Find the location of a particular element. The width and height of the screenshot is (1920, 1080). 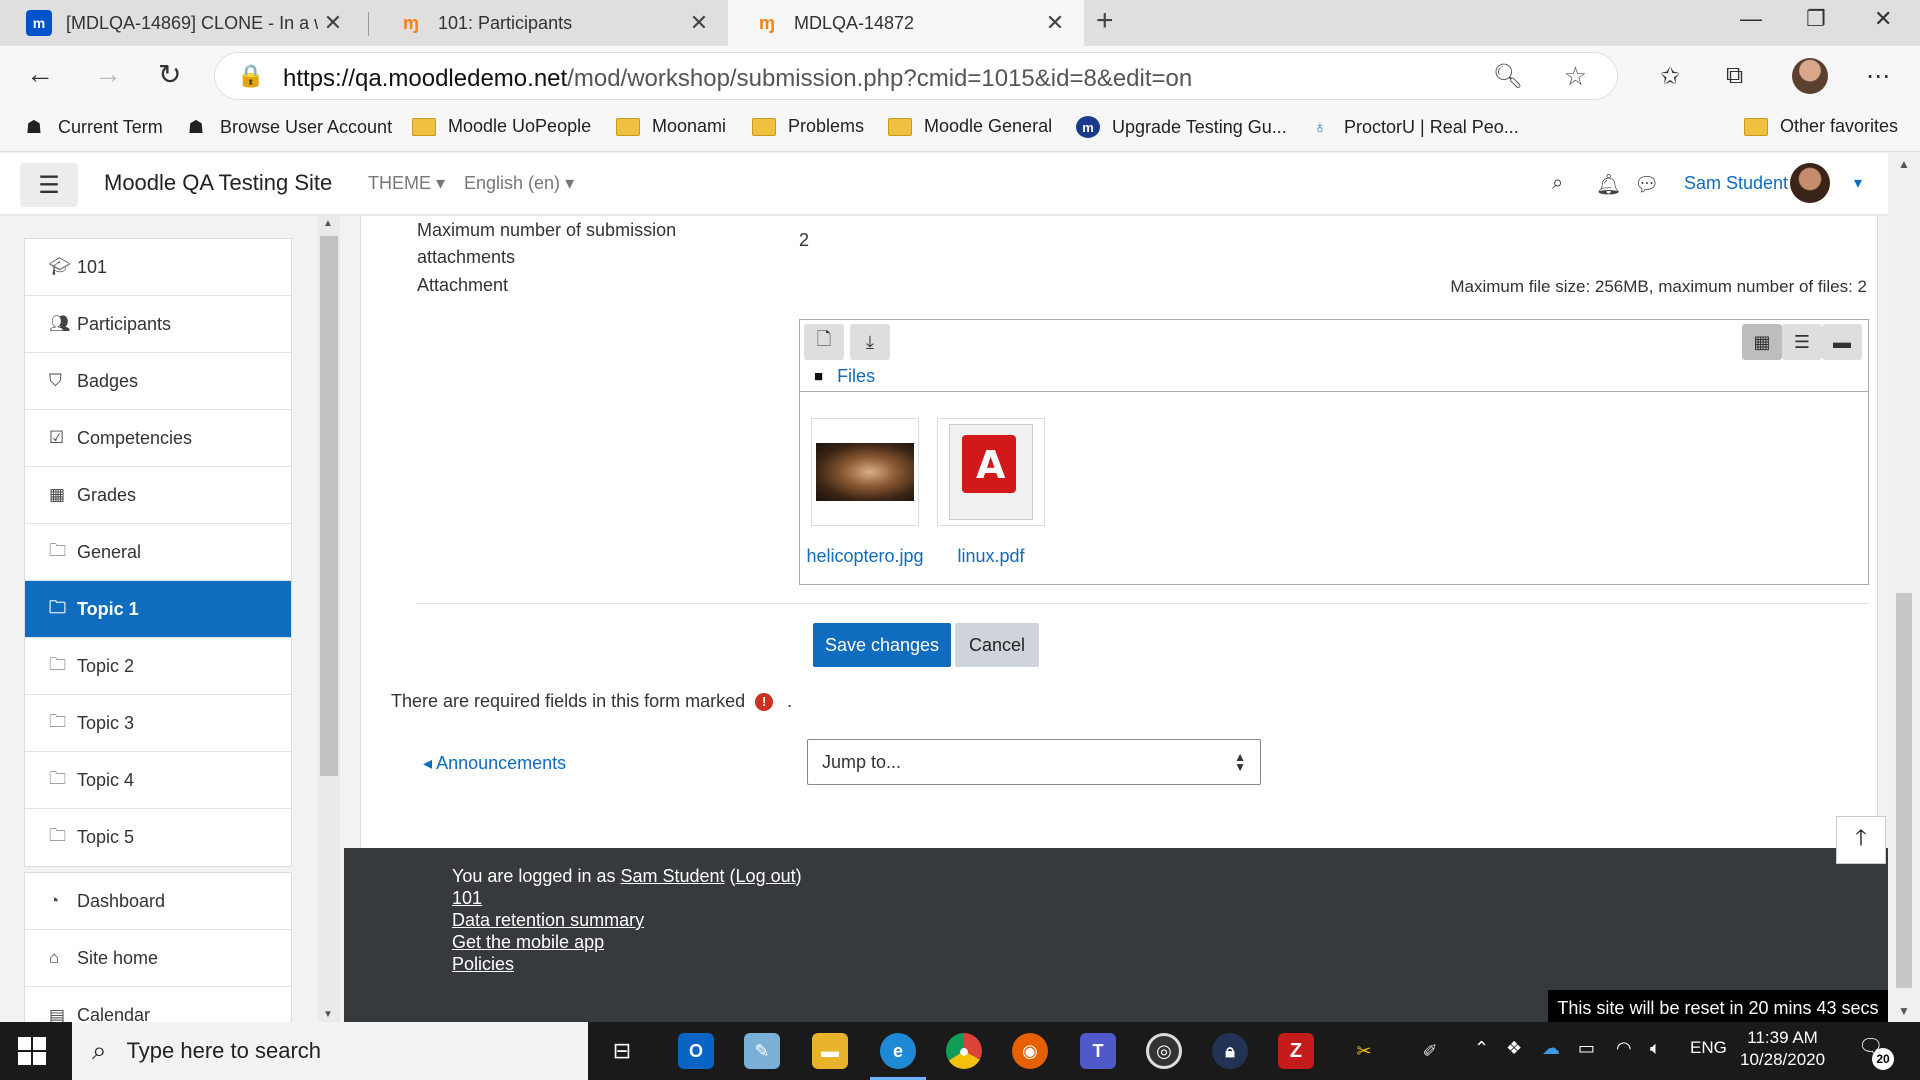

paint-icon: ✐ is located at coordinates (1430, 1051).